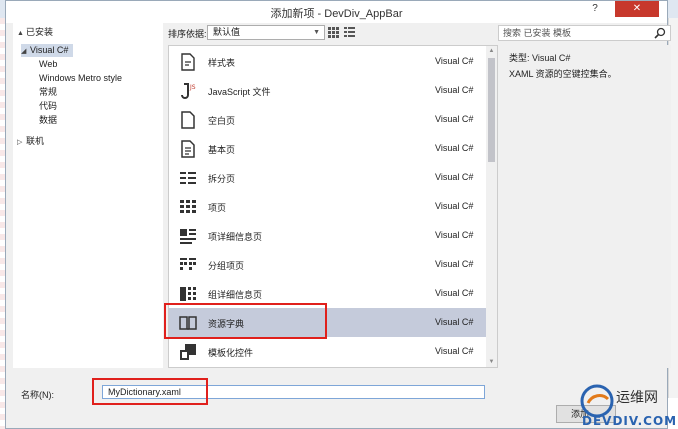 The height and width of the screenshot is (429, 678). What do you see at coordinates (491, 362) in the screenshot?
I see `scroll-down-icon: ▼` at bounding box center [491, 362].